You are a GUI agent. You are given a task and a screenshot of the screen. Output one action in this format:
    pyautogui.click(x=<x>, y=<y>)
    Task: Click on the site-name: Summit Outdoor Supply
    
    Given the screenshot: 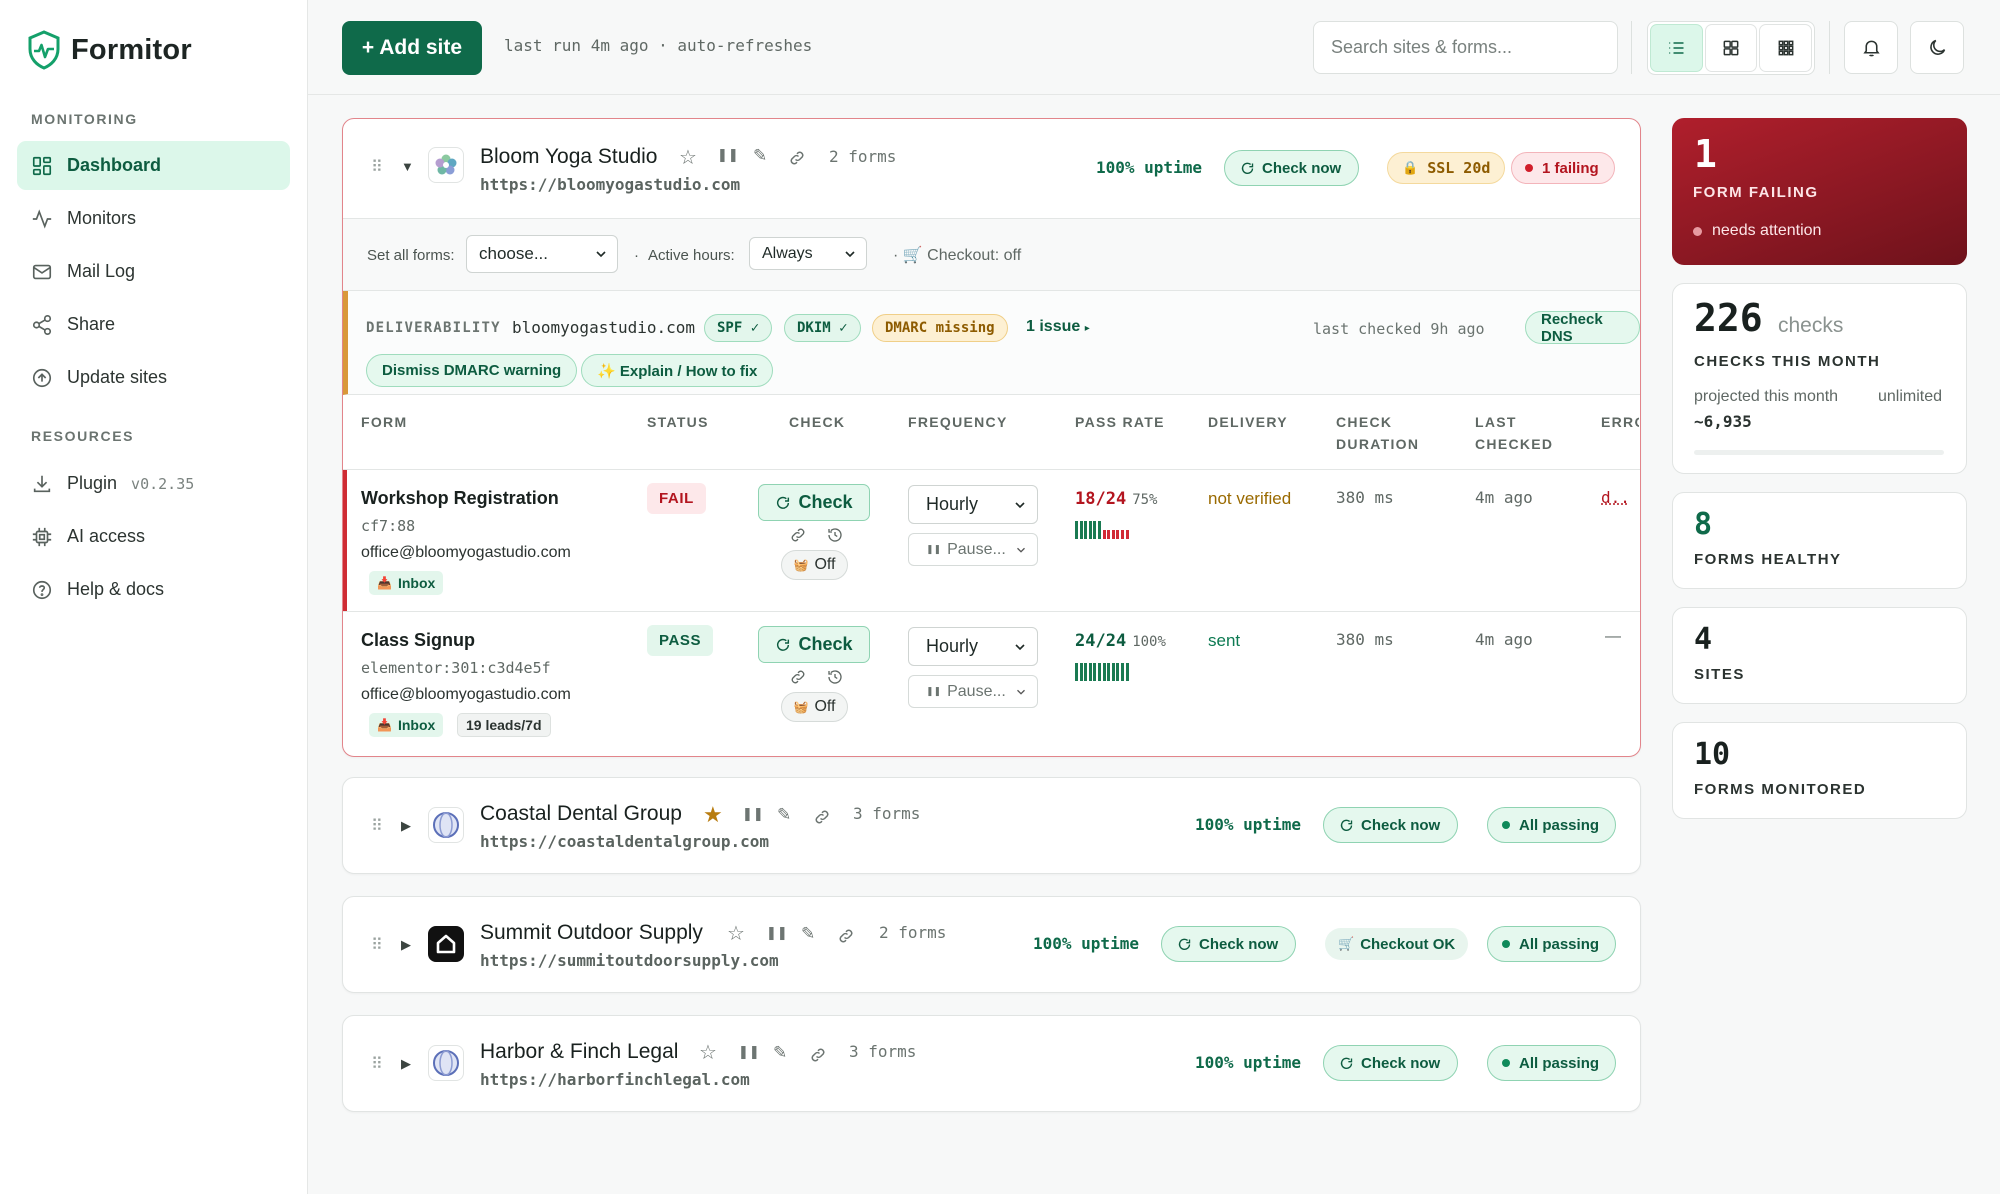 What is the action you would take?
    pyautogui.click(x=591, y=933)
    